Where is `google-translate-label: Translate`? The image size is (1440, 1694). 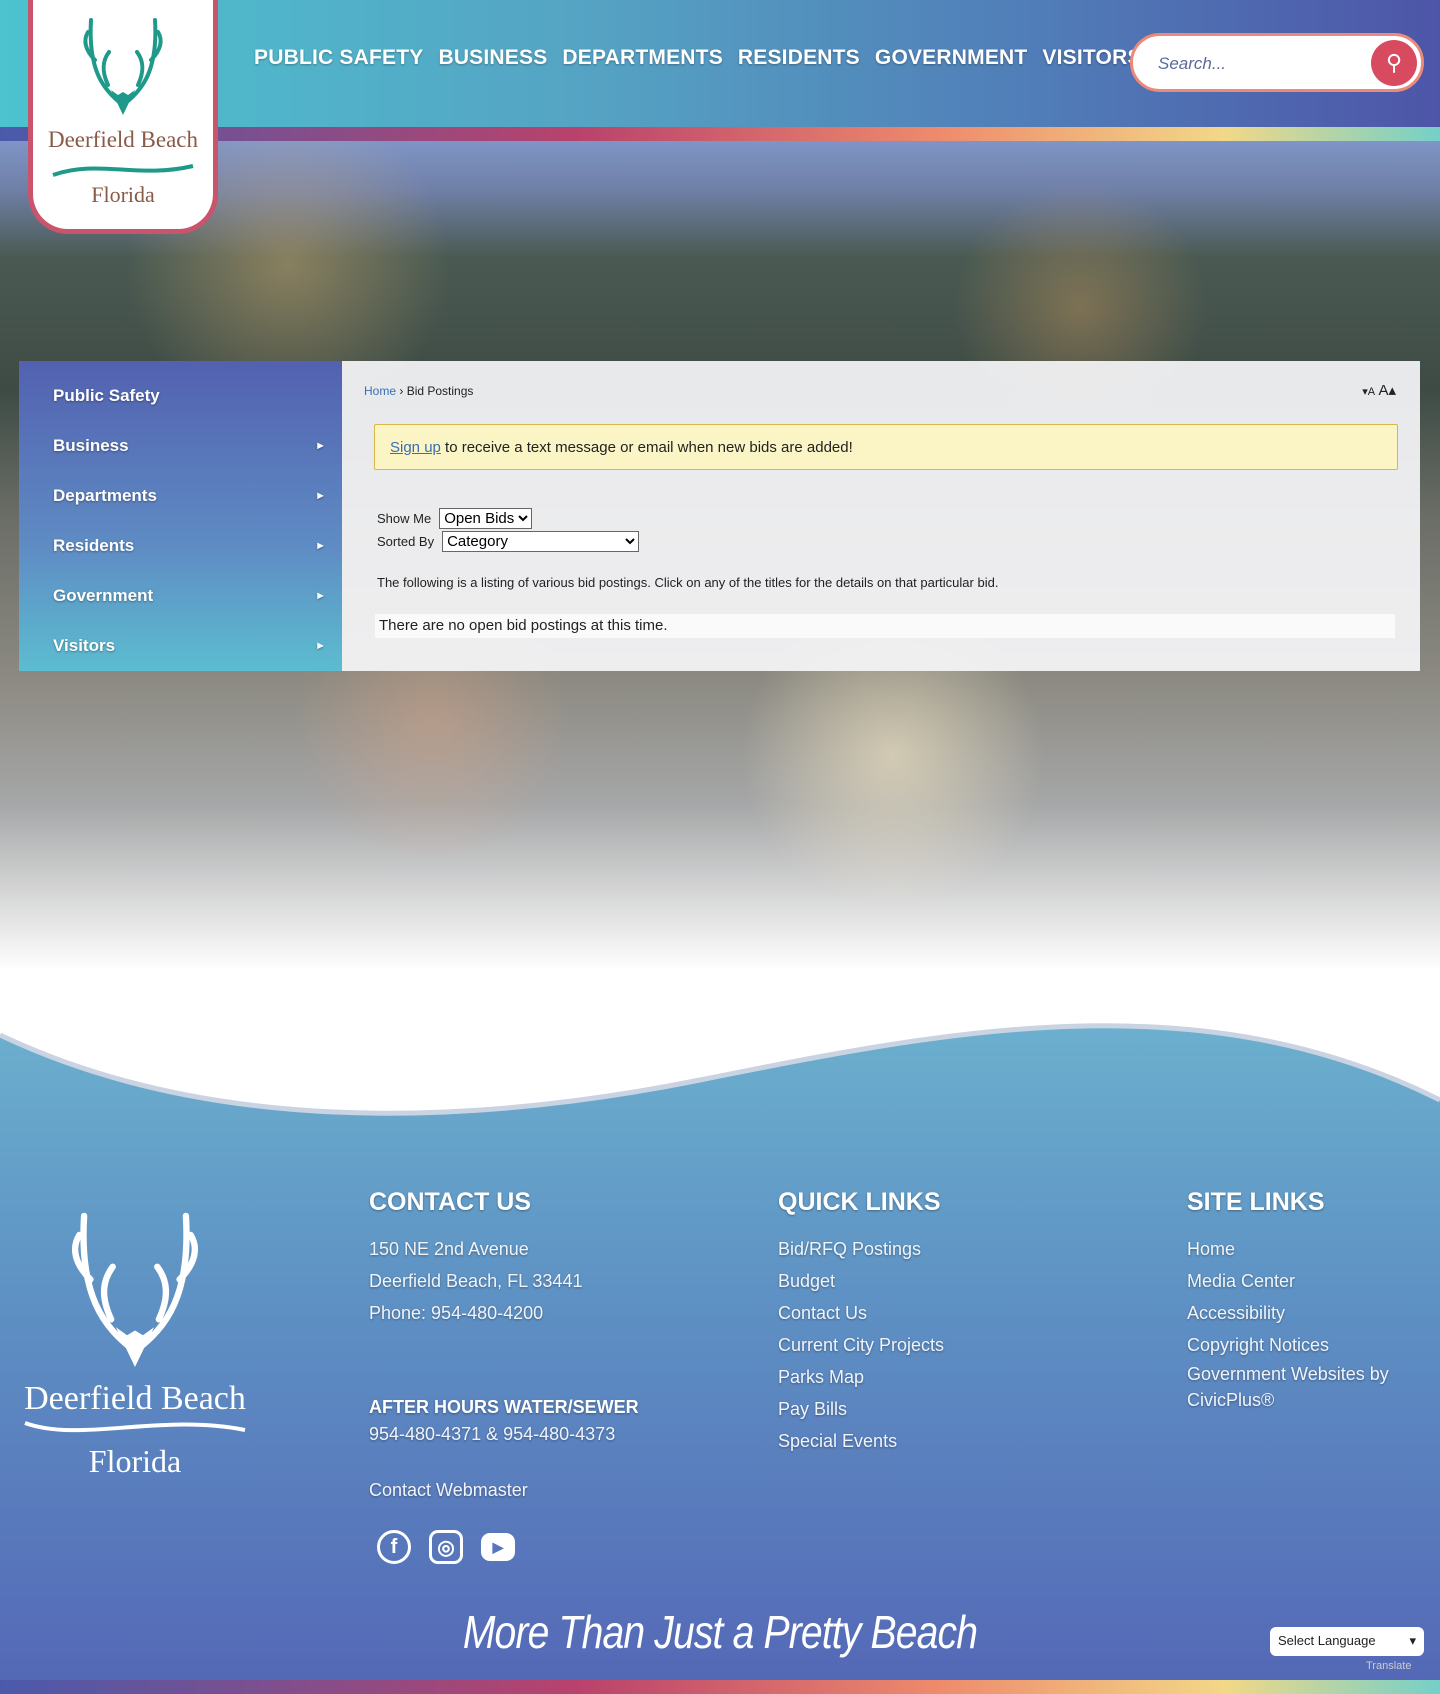 google-translate-label: Translate is located at coordinates (1389, 1666).